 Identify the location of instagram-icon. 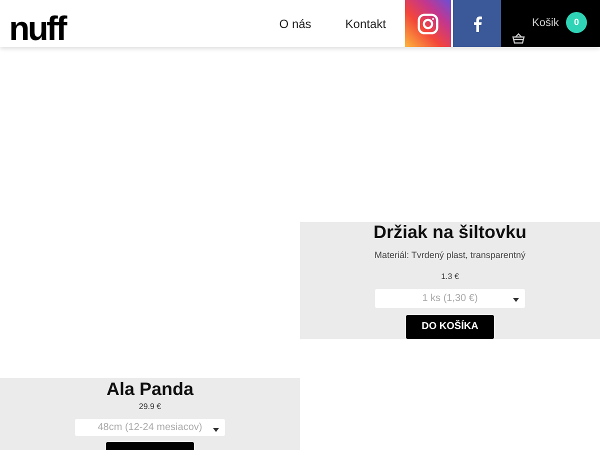
(428, 23).